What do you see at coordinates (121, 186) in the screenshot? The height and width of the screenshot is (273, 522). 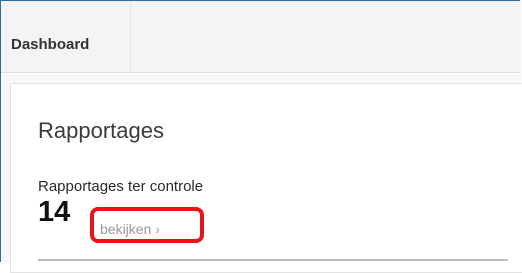 I see `reports-to-review-label: Rapportages ter controle` at bounding box center [121, 186].